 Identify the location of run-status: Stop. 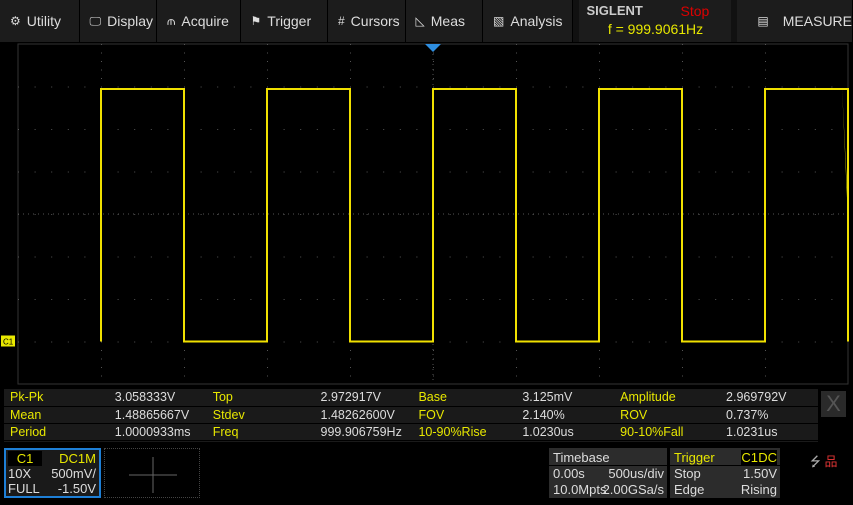
(695, 11).